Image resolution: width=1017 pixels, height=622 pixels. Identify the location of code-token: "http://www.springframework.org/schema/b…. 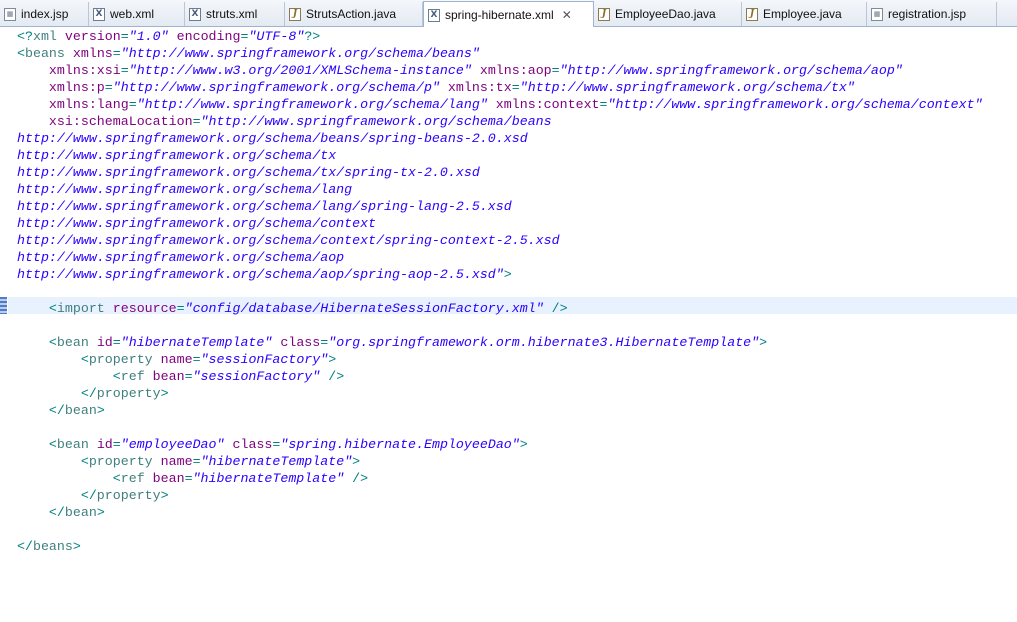
(300, 53).